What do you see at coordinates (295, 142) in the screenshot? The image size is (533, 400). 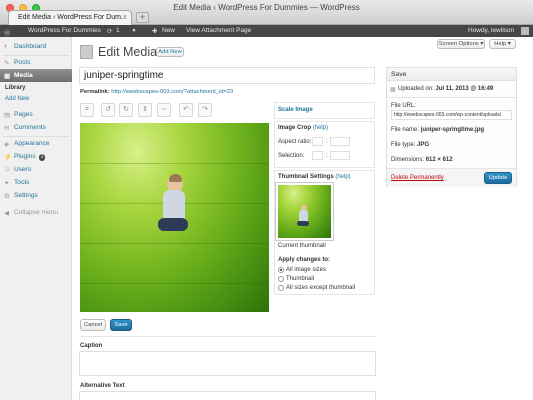 I see `aspect-ratio-label: Aspect ratio:` at bounding box center [295, 142].